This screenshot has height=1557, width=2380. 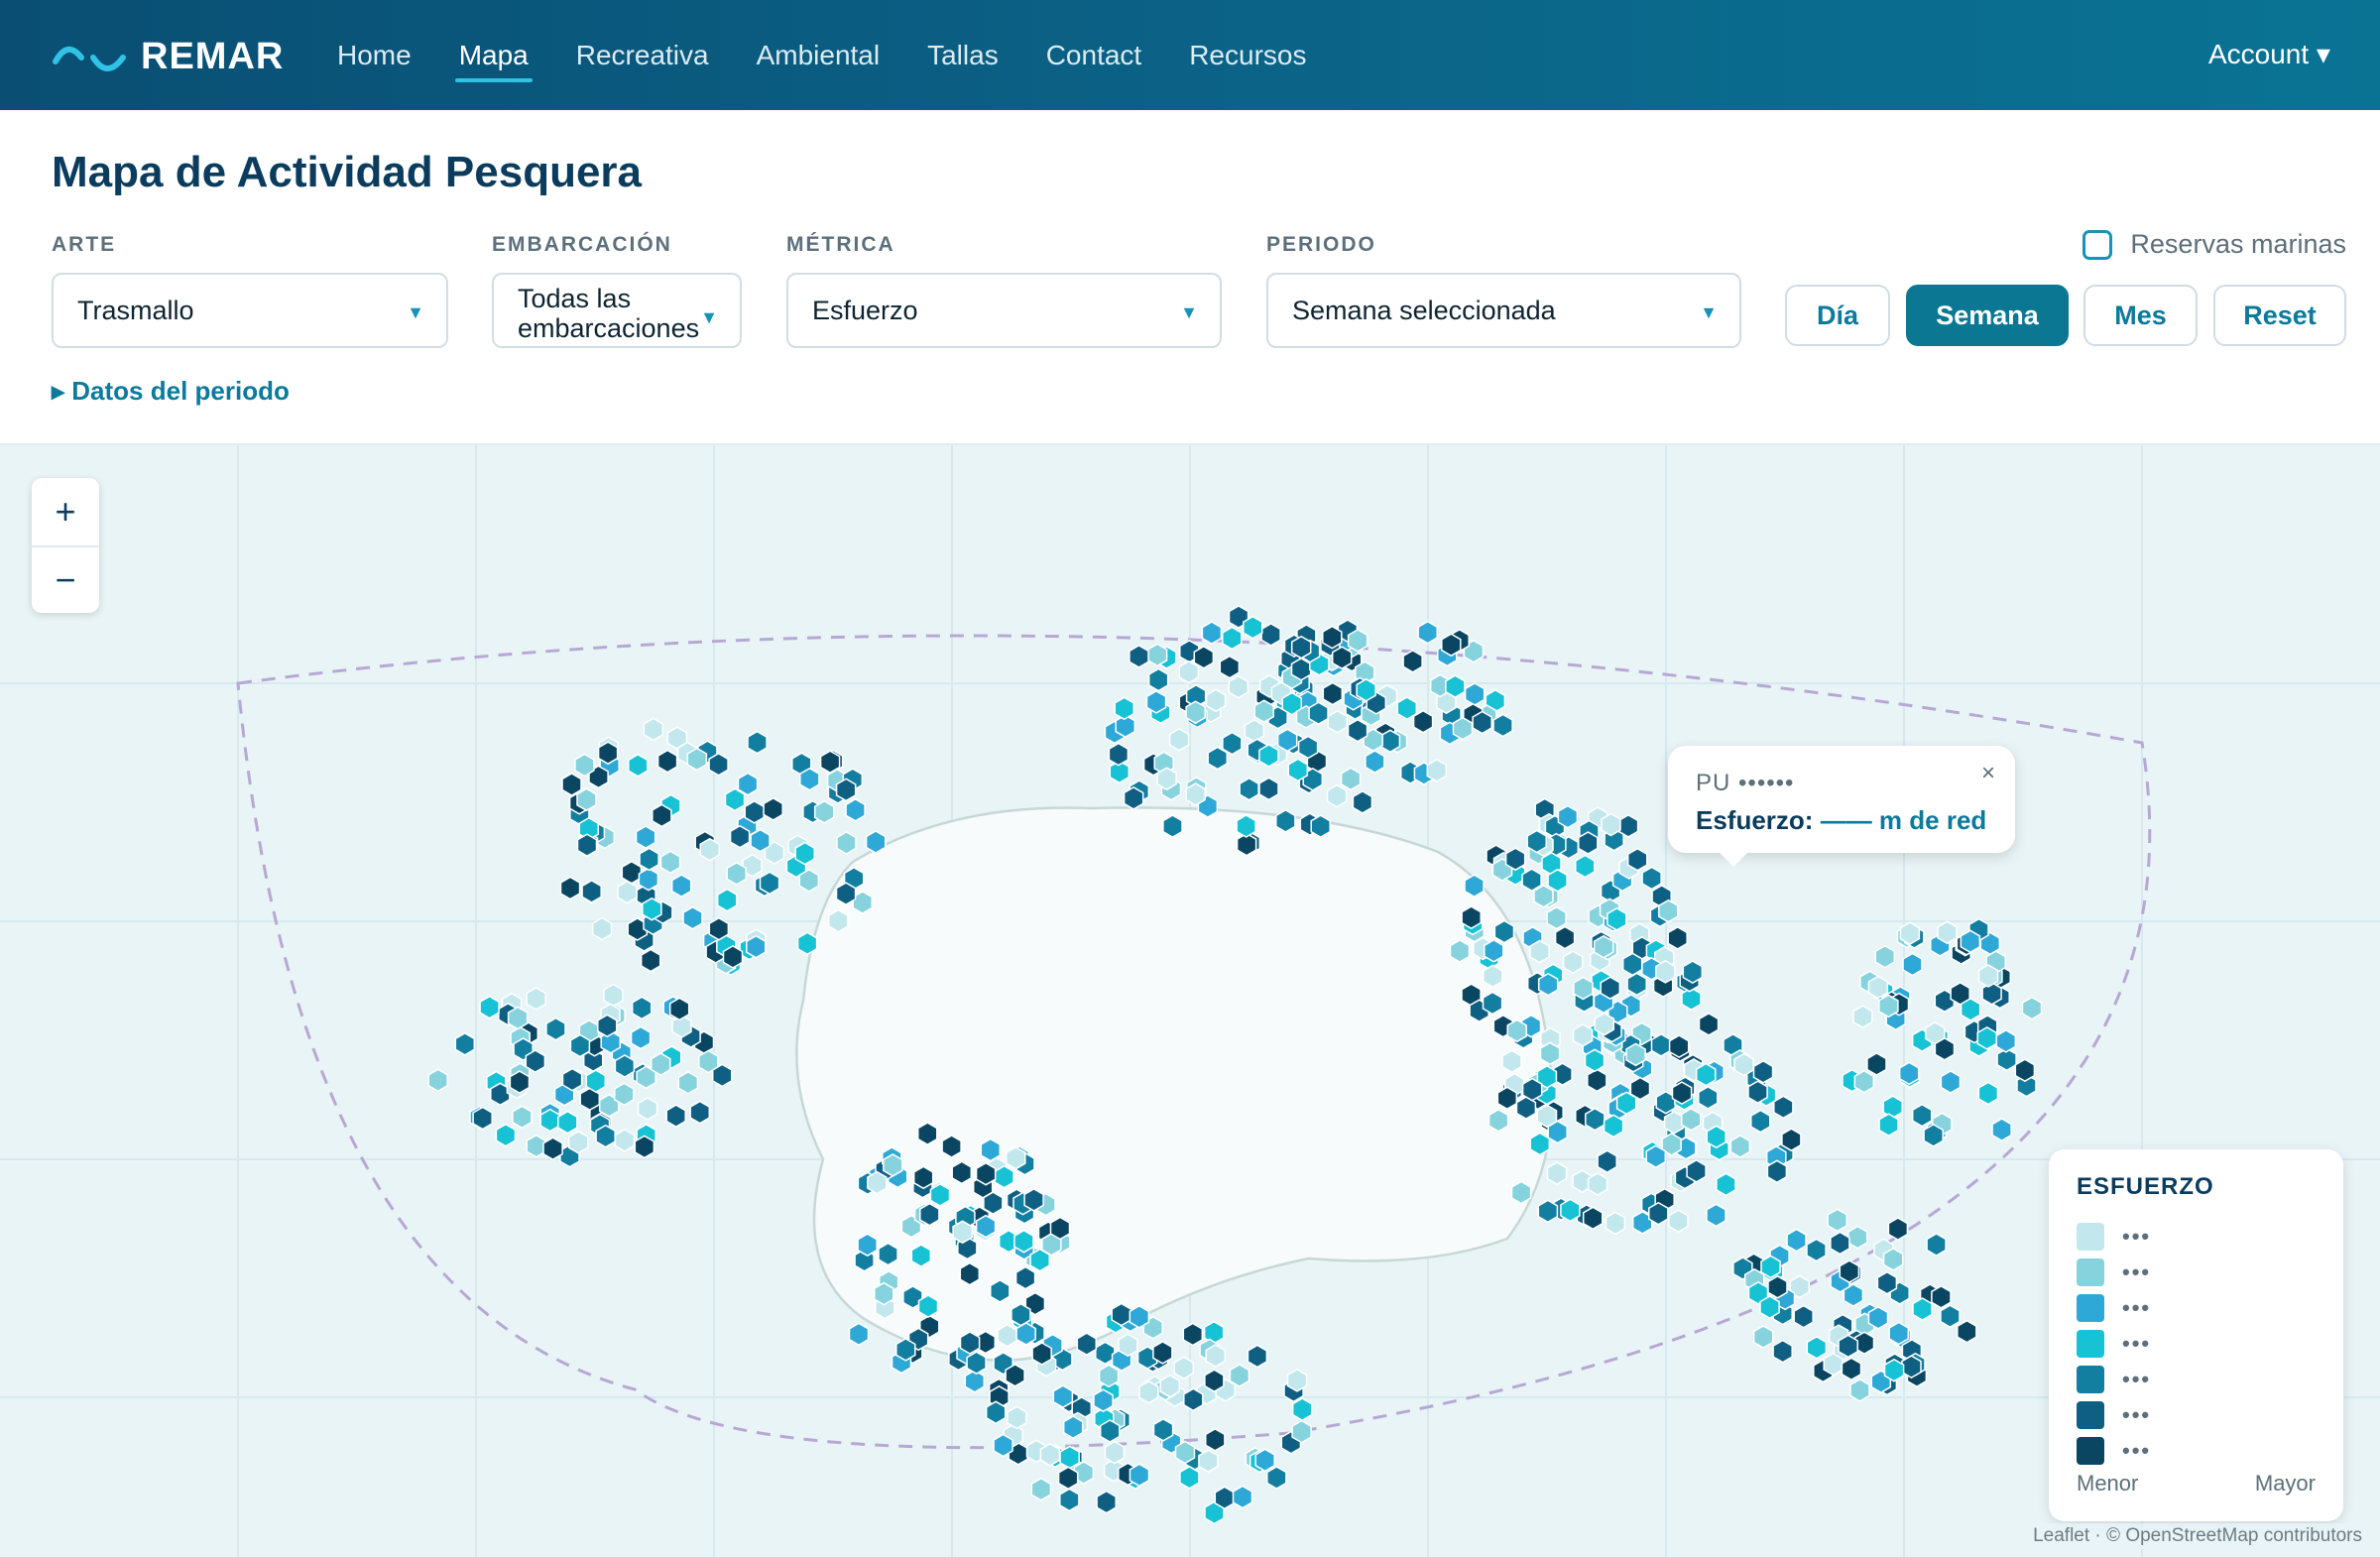 I want to click on metrica-select: Esfuerzo ▼, so click(x=1004, y=310).